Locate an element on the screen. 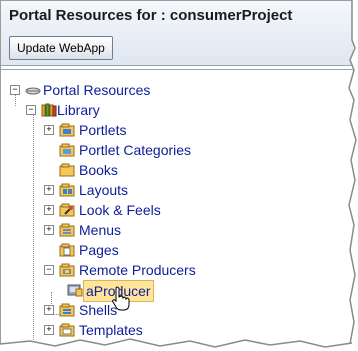 This screenshot has height=351, width=358. tree-node-layouts: + Layouts is located at coordinates (171, 190).